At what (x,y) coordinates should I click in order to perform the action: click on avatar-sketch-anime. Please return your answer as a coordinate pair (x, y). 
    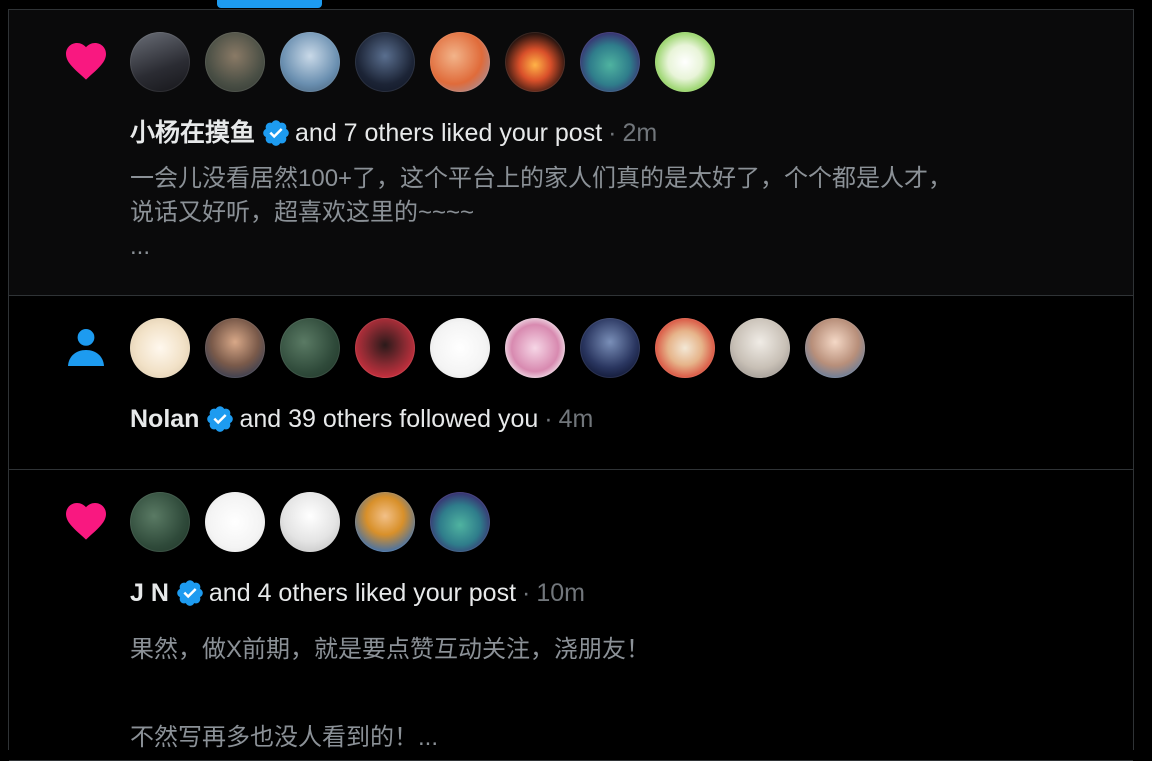
    Looking at the image, I should click on (310, 522).